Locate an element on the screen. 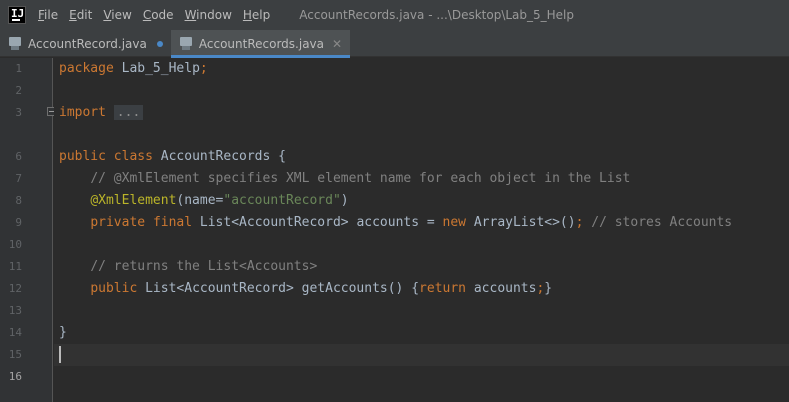 The height and width of the screenshot is (402, 789). tab-accountrecord-java: AccountRecord.java is located at coordinates (85, 43).